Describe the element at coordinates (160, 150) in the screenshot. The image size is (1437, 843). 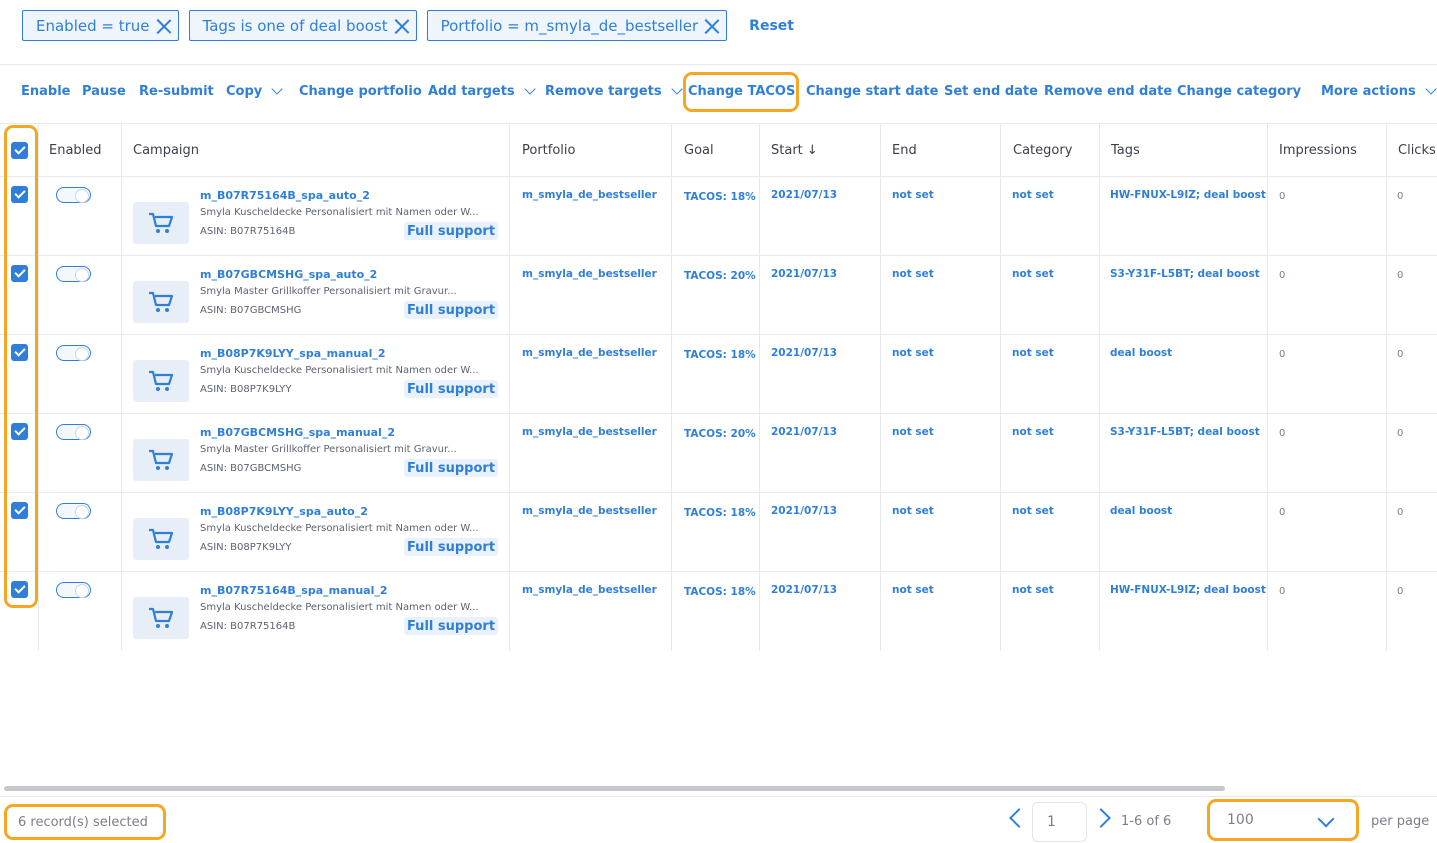
I see `column-header-campaign: Campaign` at that location.